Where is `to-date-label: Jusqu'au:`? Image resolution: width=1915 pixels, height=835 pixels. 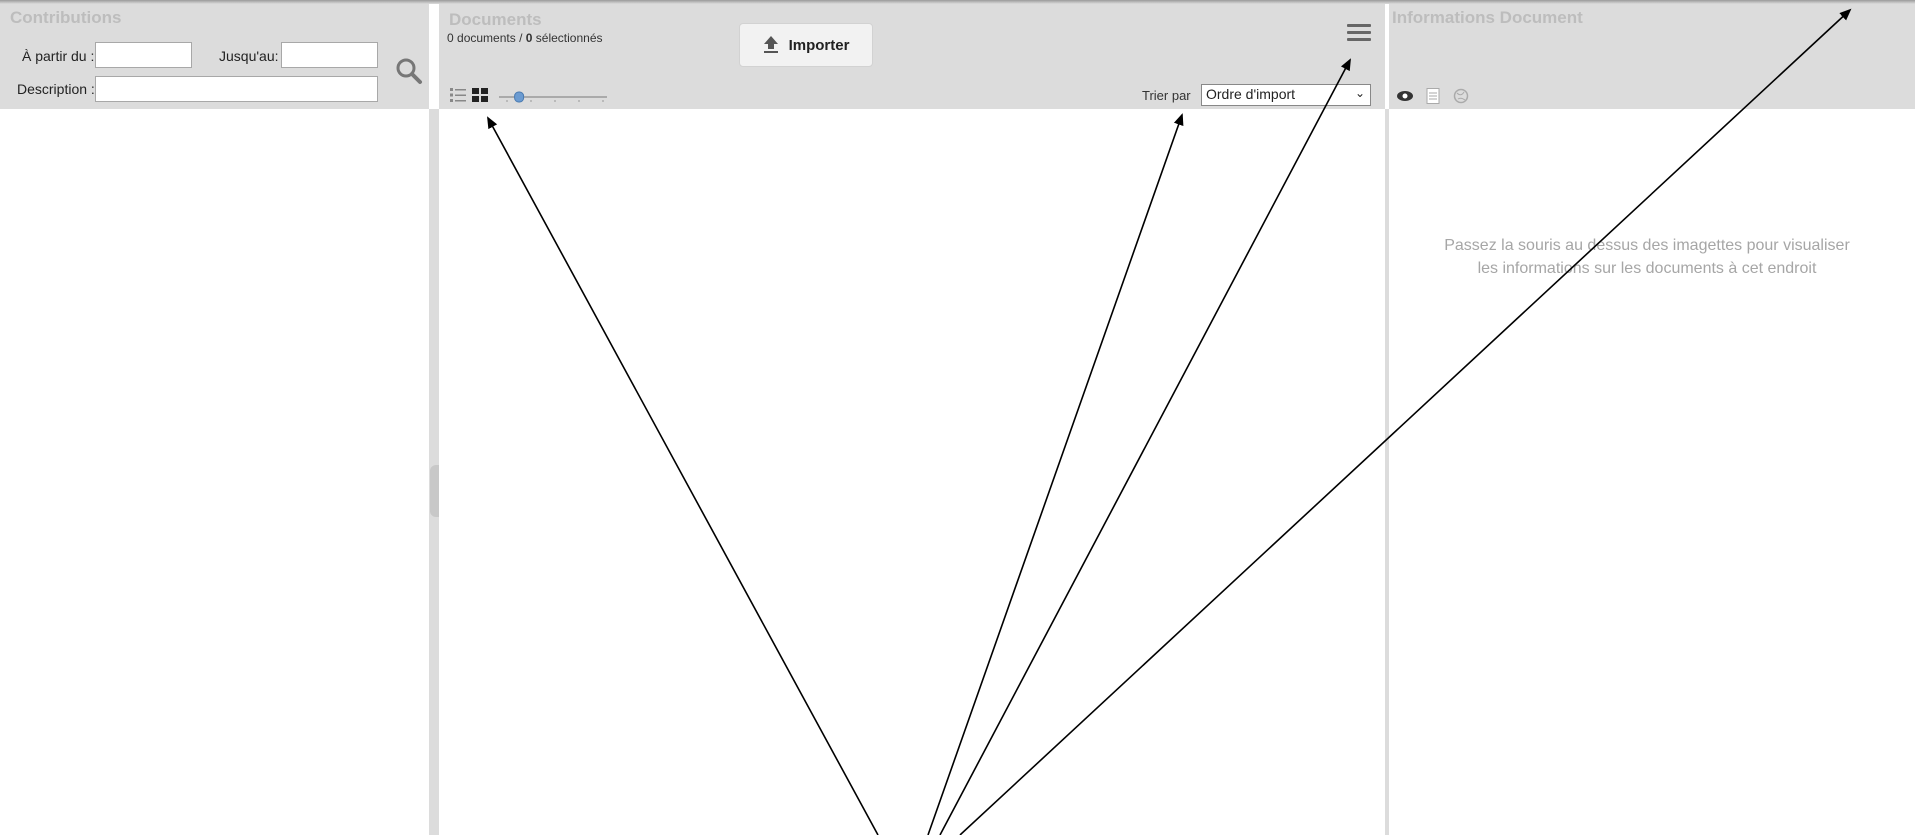 to-date-label: Jusqu'au: is located at coordinates (249, 56).